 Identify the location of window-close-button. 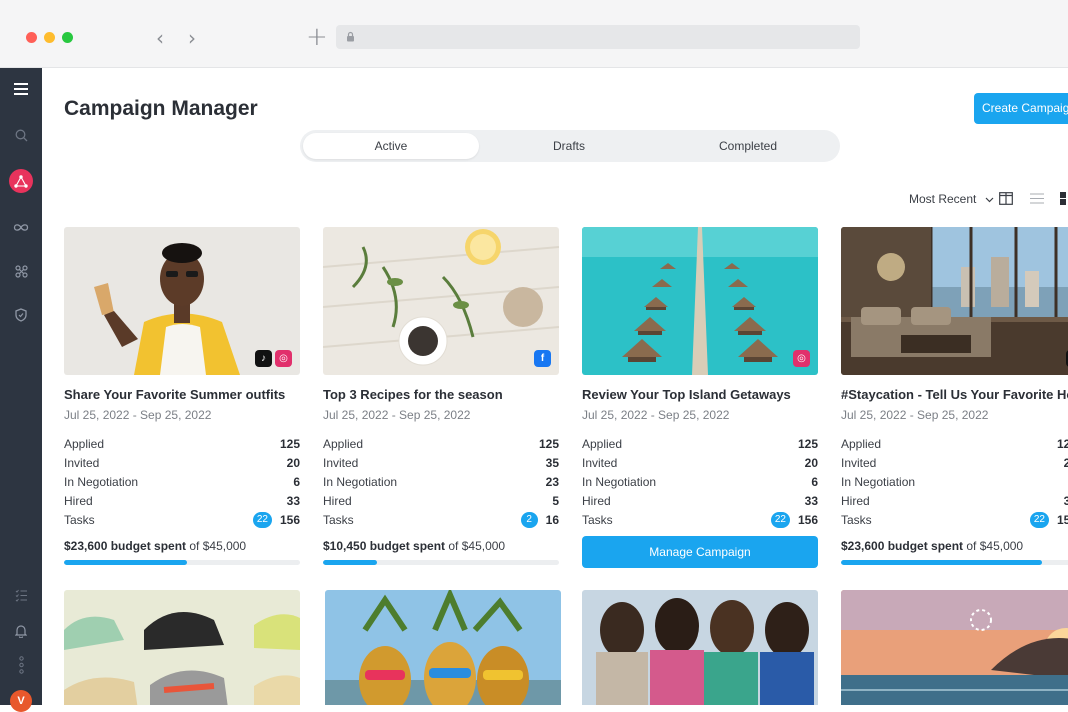
(31, 37).